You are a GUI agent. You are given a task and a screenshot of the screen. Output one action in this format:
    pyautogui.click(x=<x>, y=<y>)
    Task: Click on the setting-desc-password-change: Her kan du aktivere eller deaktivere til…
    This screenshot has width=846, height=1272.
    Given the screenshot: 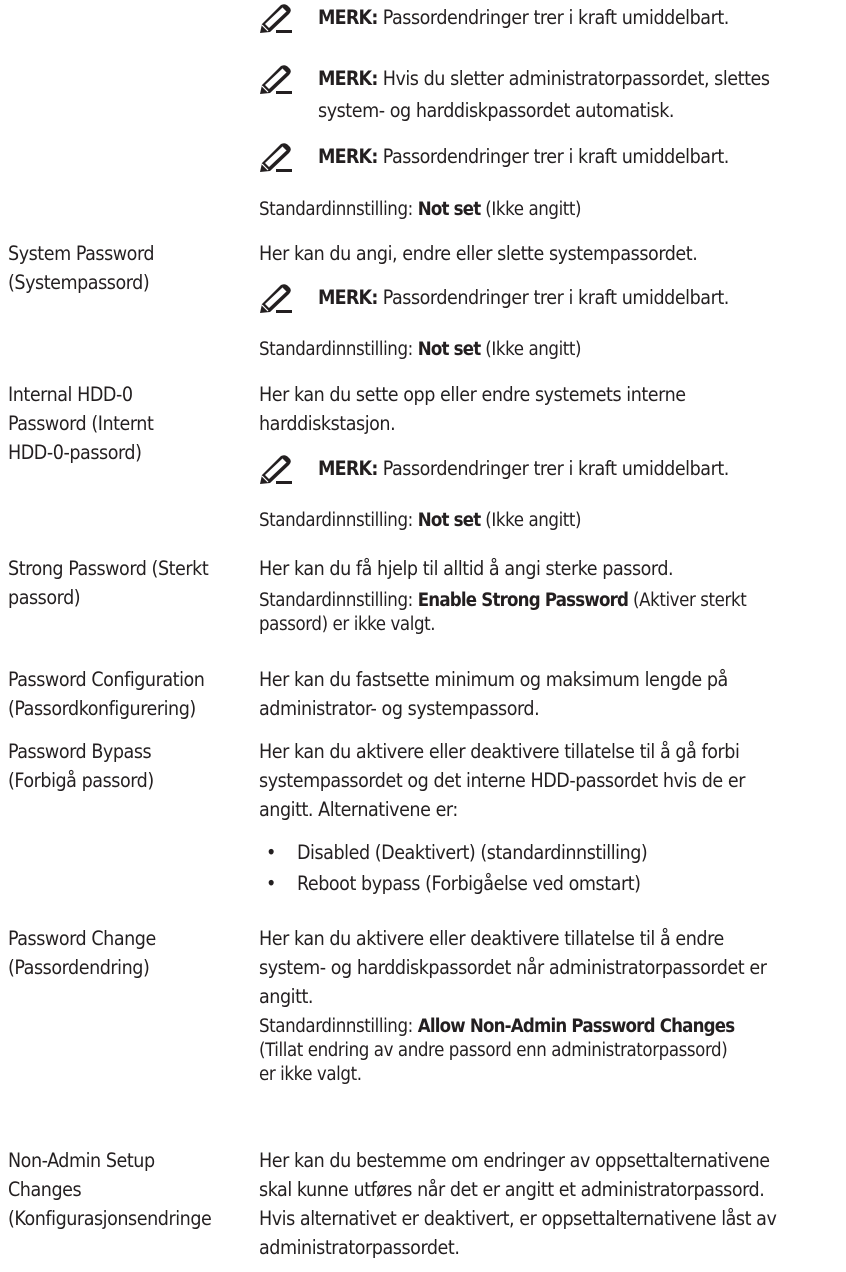 What is the action you would take?
    pyautogui.click(x=513, y=967)
    